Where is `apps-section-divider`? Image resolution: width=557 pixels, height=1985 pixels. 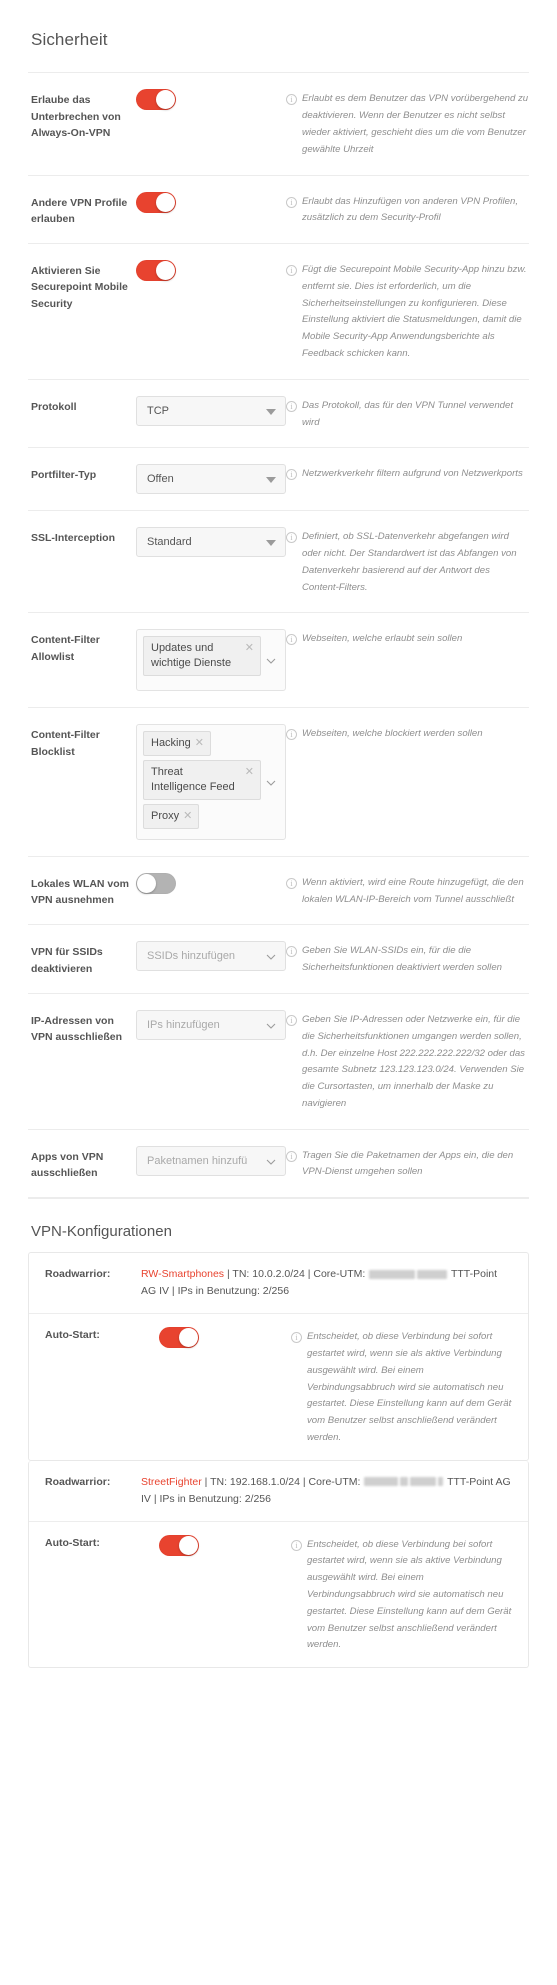
apps-section-divider is located at coordinates (278, 1199).